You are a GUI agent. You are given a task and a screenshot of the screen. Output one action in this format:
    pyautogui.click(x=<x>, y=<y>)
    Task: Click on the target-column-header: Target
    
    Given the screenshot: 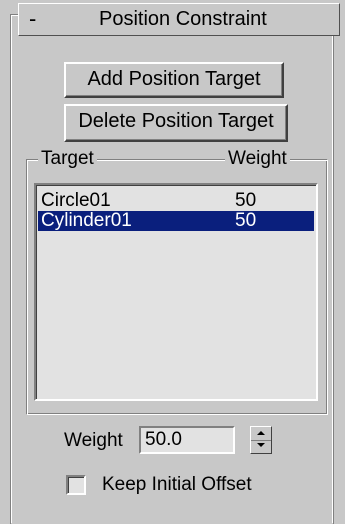 What is the action you would take?
    pyautogui.click(x=67, y=159)
    